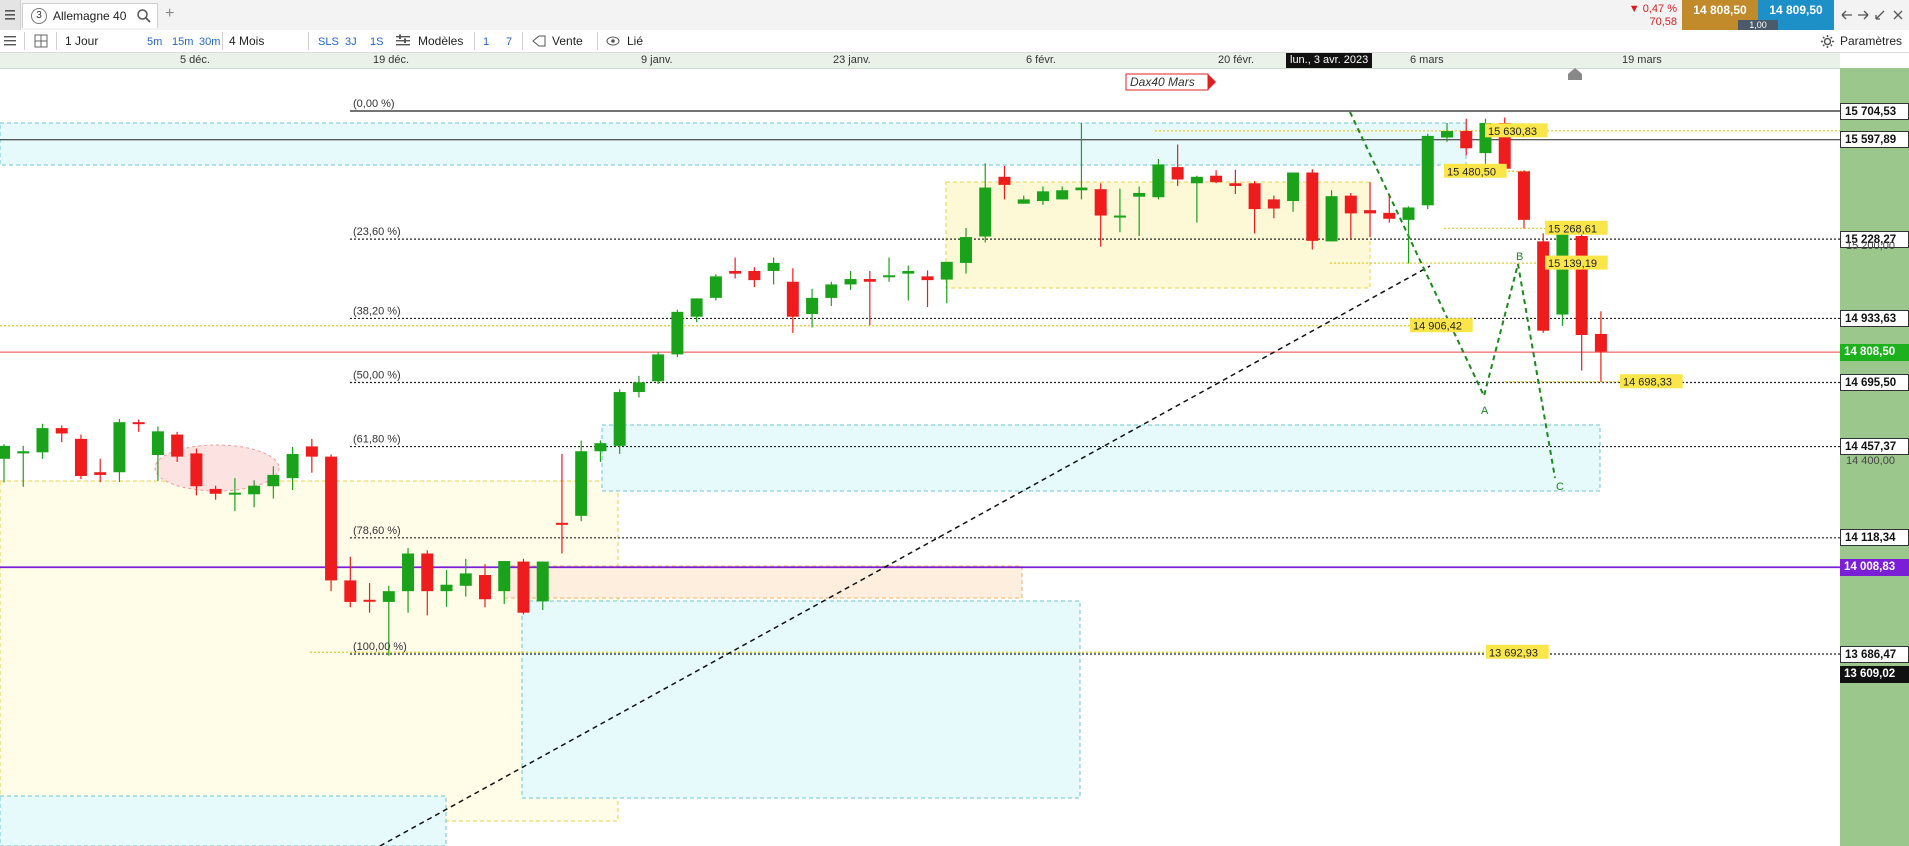 This screenshot has width=1909, height=846. I want to click on mode-sls: SLS, so click(328, 42).